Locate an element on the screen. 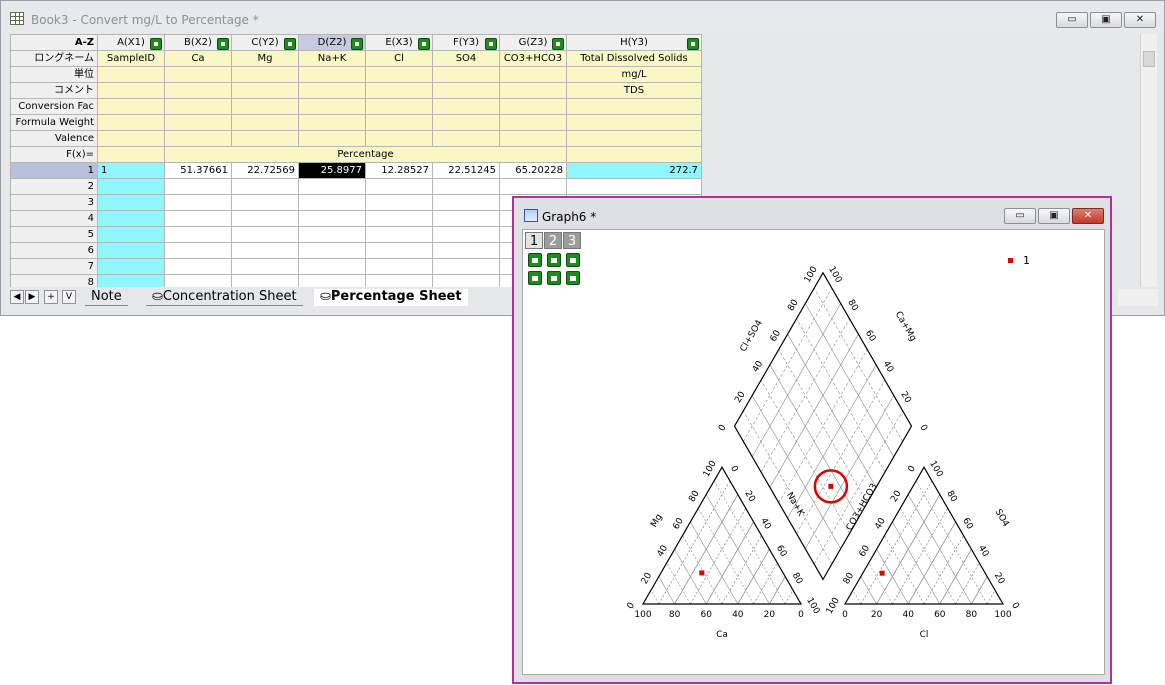  graph-restore-button: ▣ is located at coordinates (1054, 216).